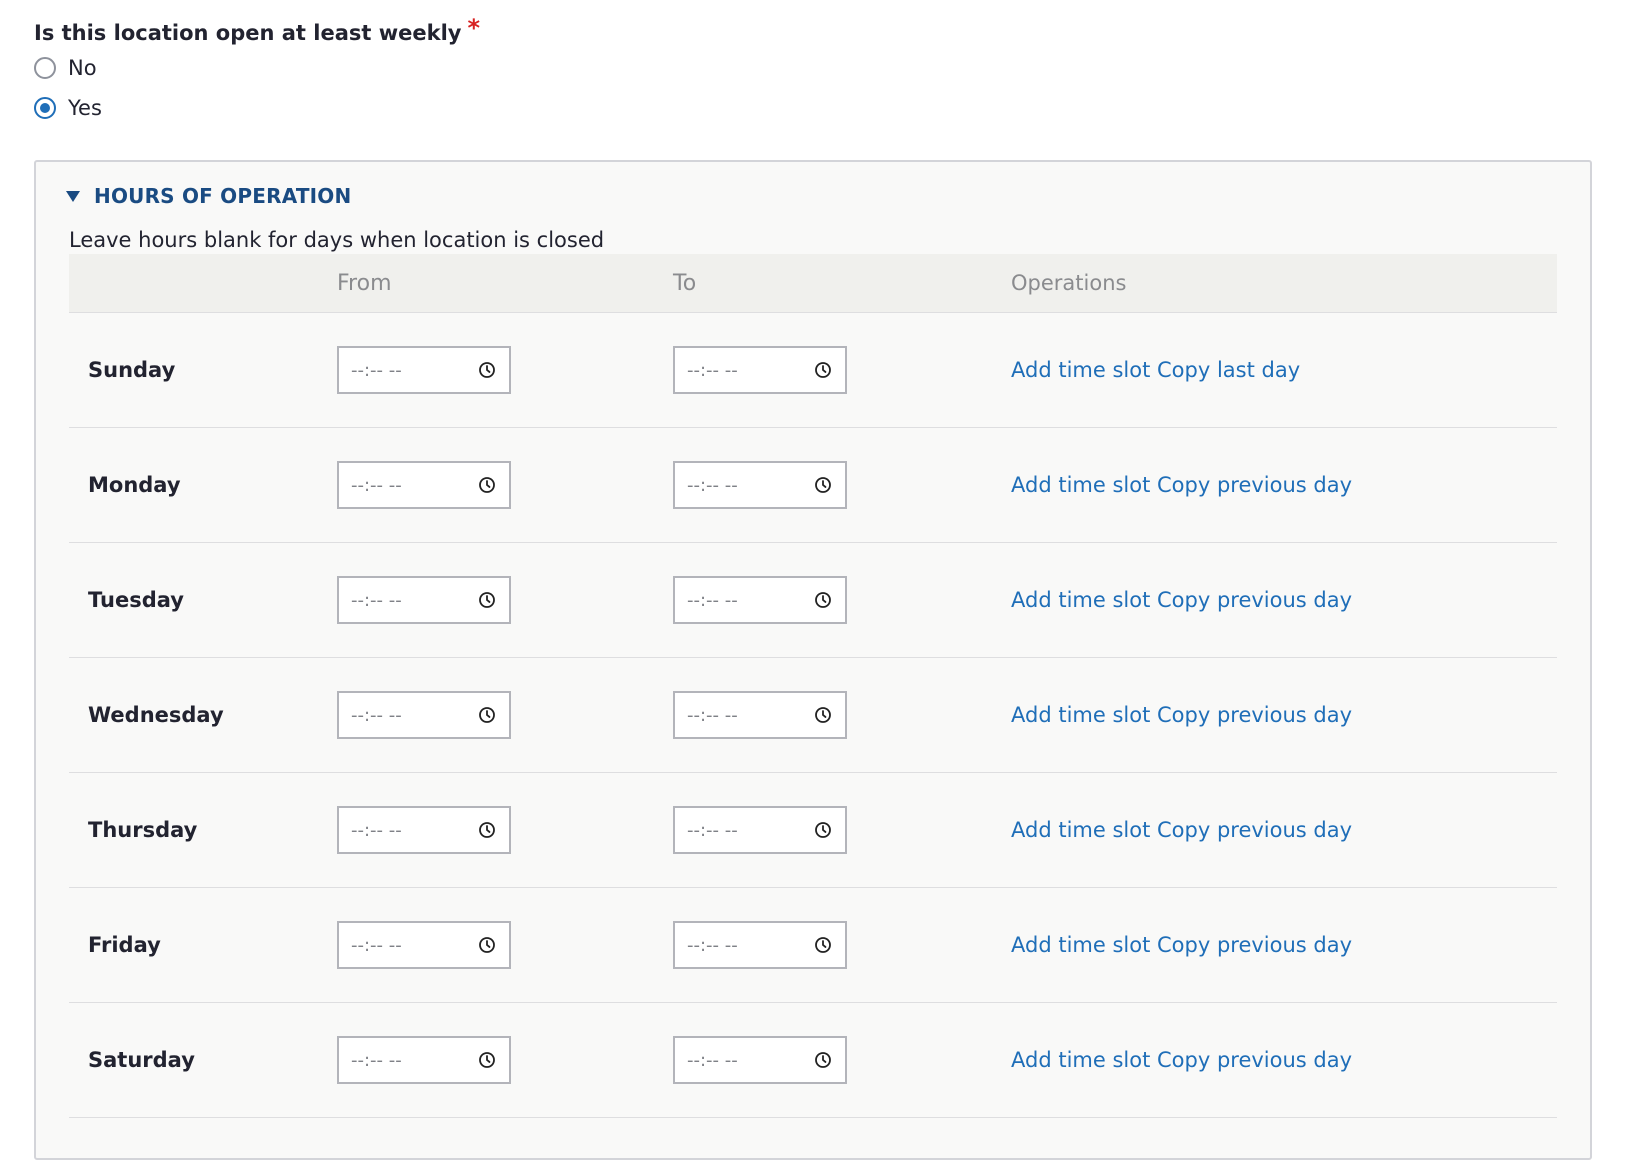  I want to click on col-to: To, so click(685, 283).